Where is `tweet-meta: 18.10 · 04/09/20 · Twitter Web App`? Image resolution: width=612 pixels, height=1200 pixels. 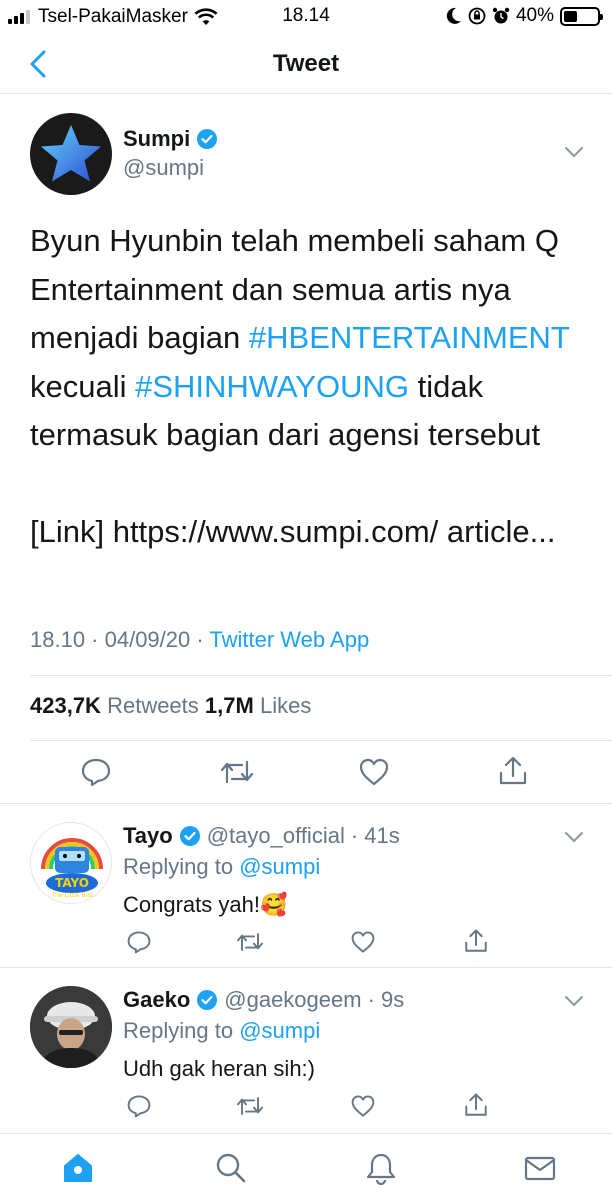
tweet-meta: 18.10 · 04/09/20 · Twitter Web App is located at coordinates (199, 640).